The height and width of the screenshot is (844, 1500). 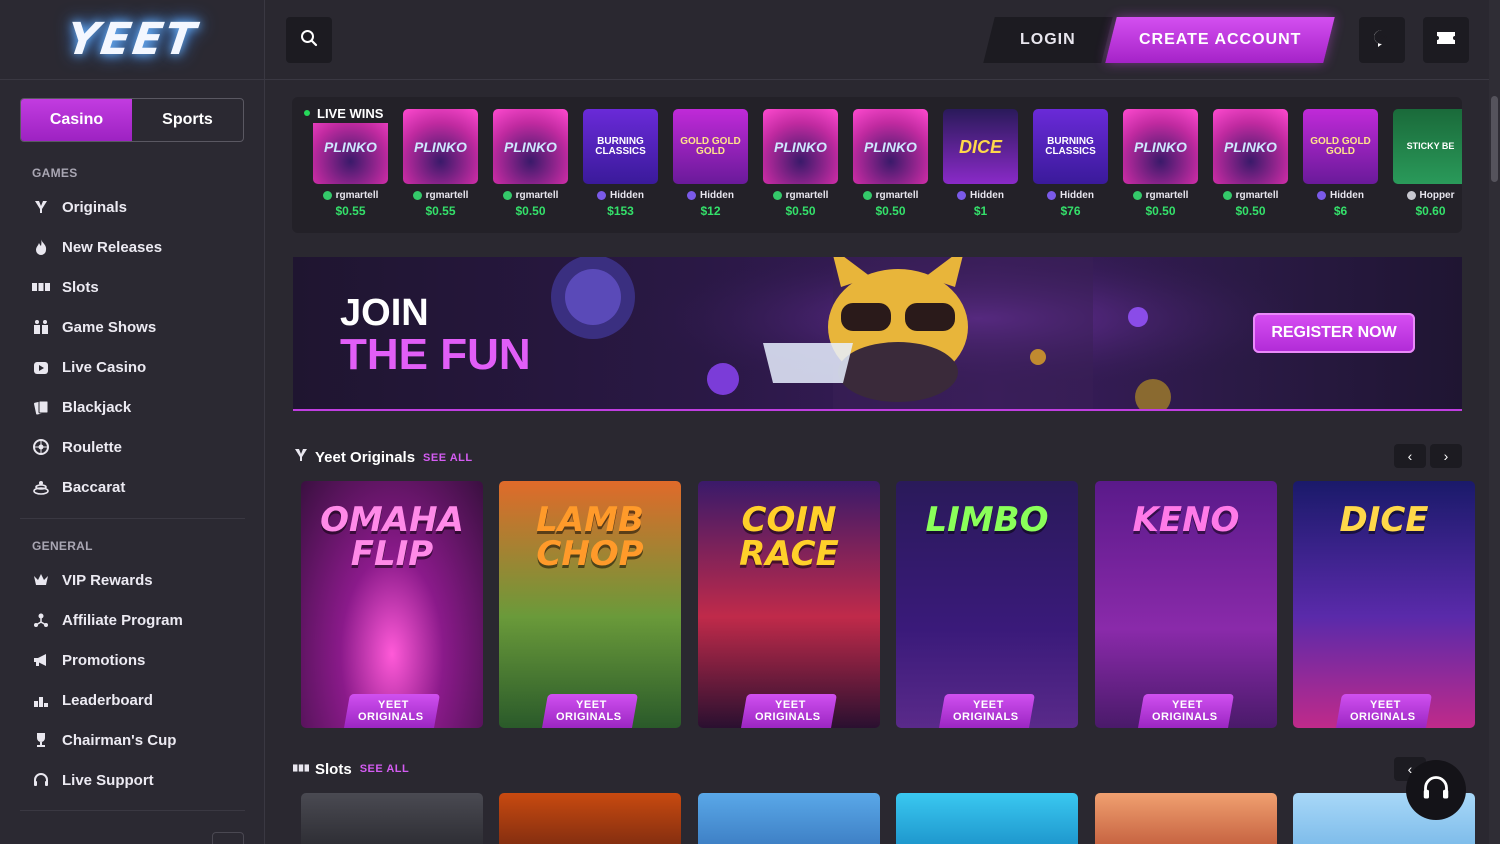 I want to click on sidebar-item-chairmans-cup: Chairman's Cup, so click(x=132, y=740).